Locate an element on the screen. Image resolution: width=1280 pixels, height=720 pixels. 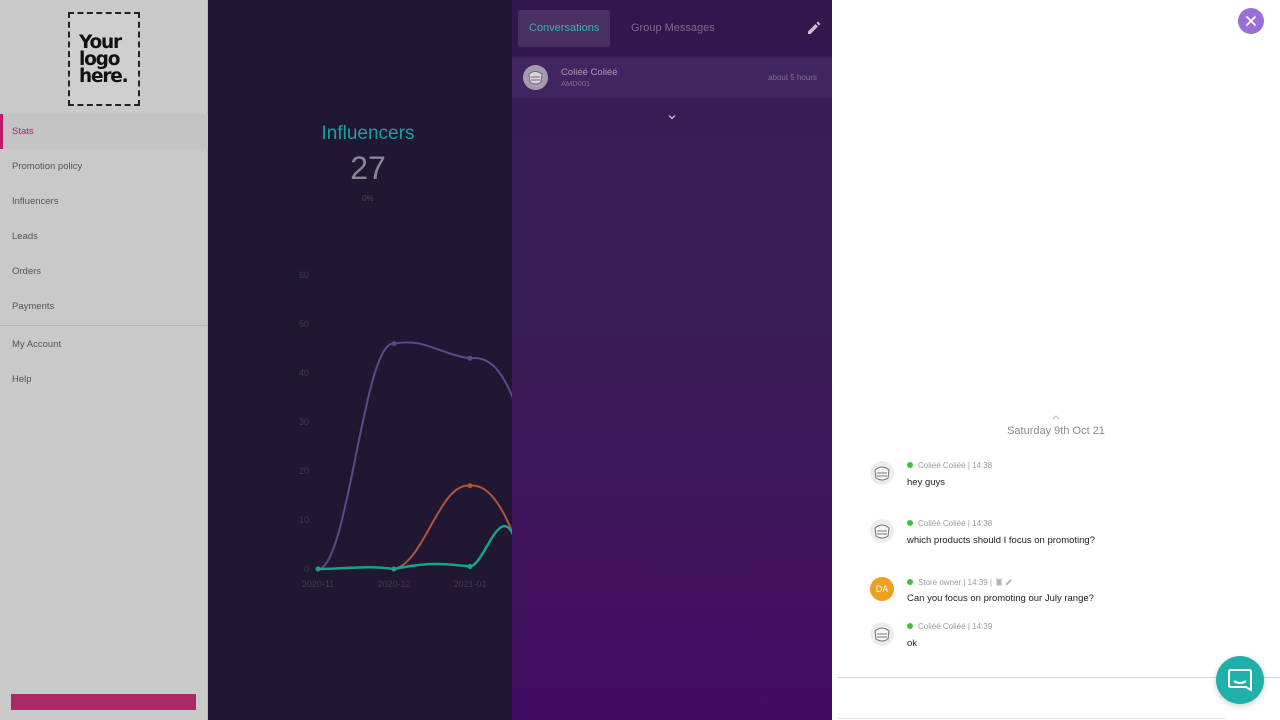
chat-bubble-icon is located at coordinates (1240, 680).